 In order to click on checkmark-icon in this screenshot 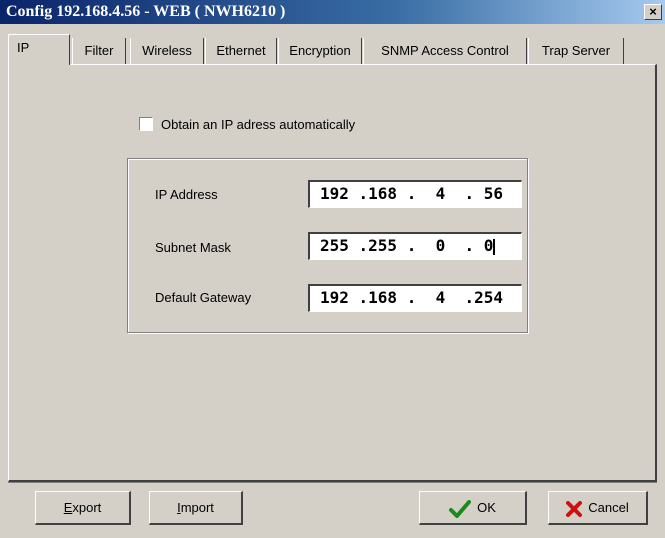, I will do `click(460, 508)`.